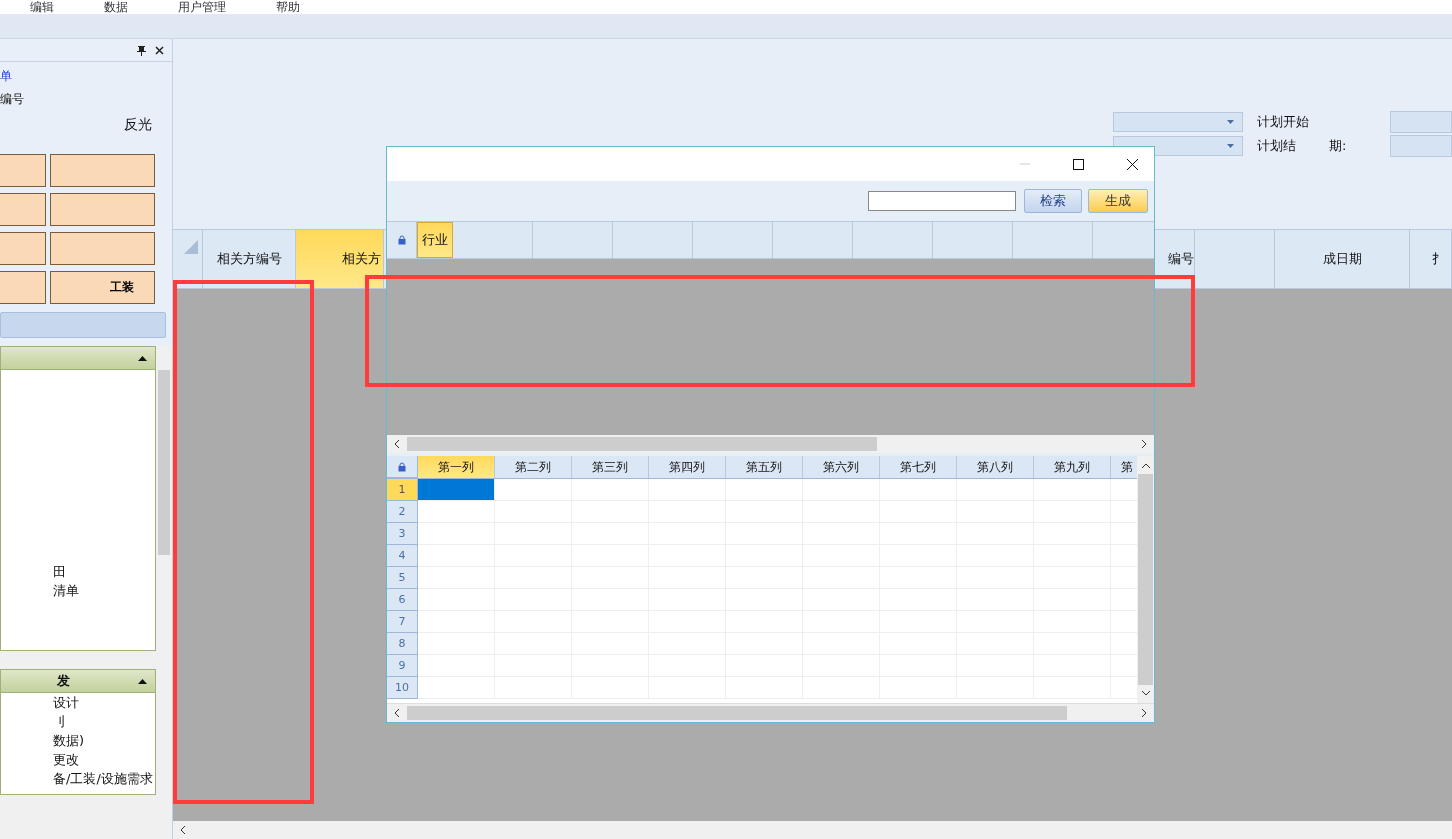  What do you see at coordinates (402, 644) in the screenshot?
I see `row-header: 8` at bounding box center [402, 644].